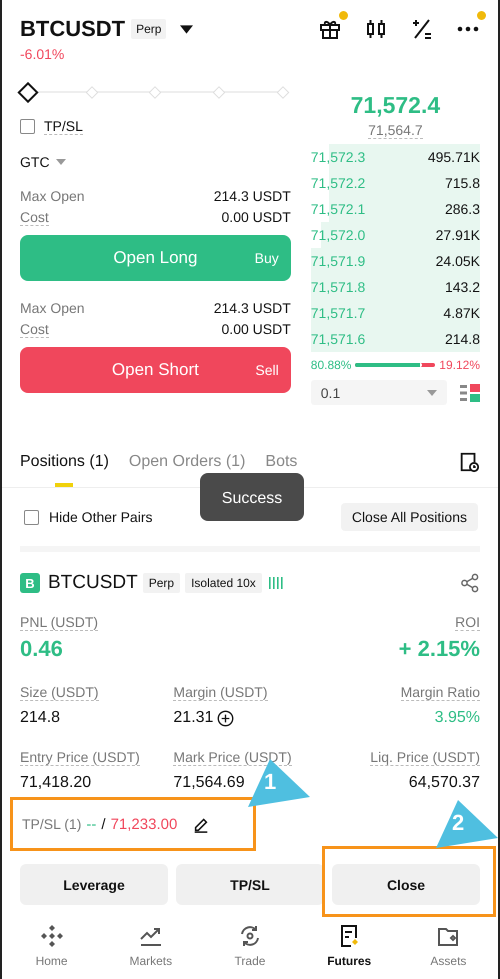  What do you see at coordinates (150, 946) in the screenshot?
I see `nav-item: Markets` at bounding box center [150, 946].